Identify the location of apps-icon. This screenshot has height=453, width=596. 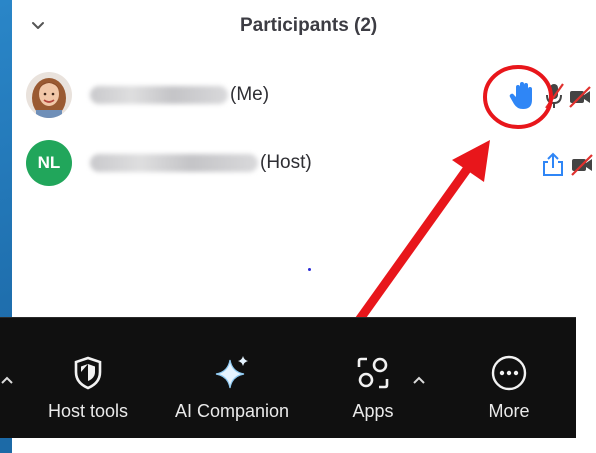
(373, 373).